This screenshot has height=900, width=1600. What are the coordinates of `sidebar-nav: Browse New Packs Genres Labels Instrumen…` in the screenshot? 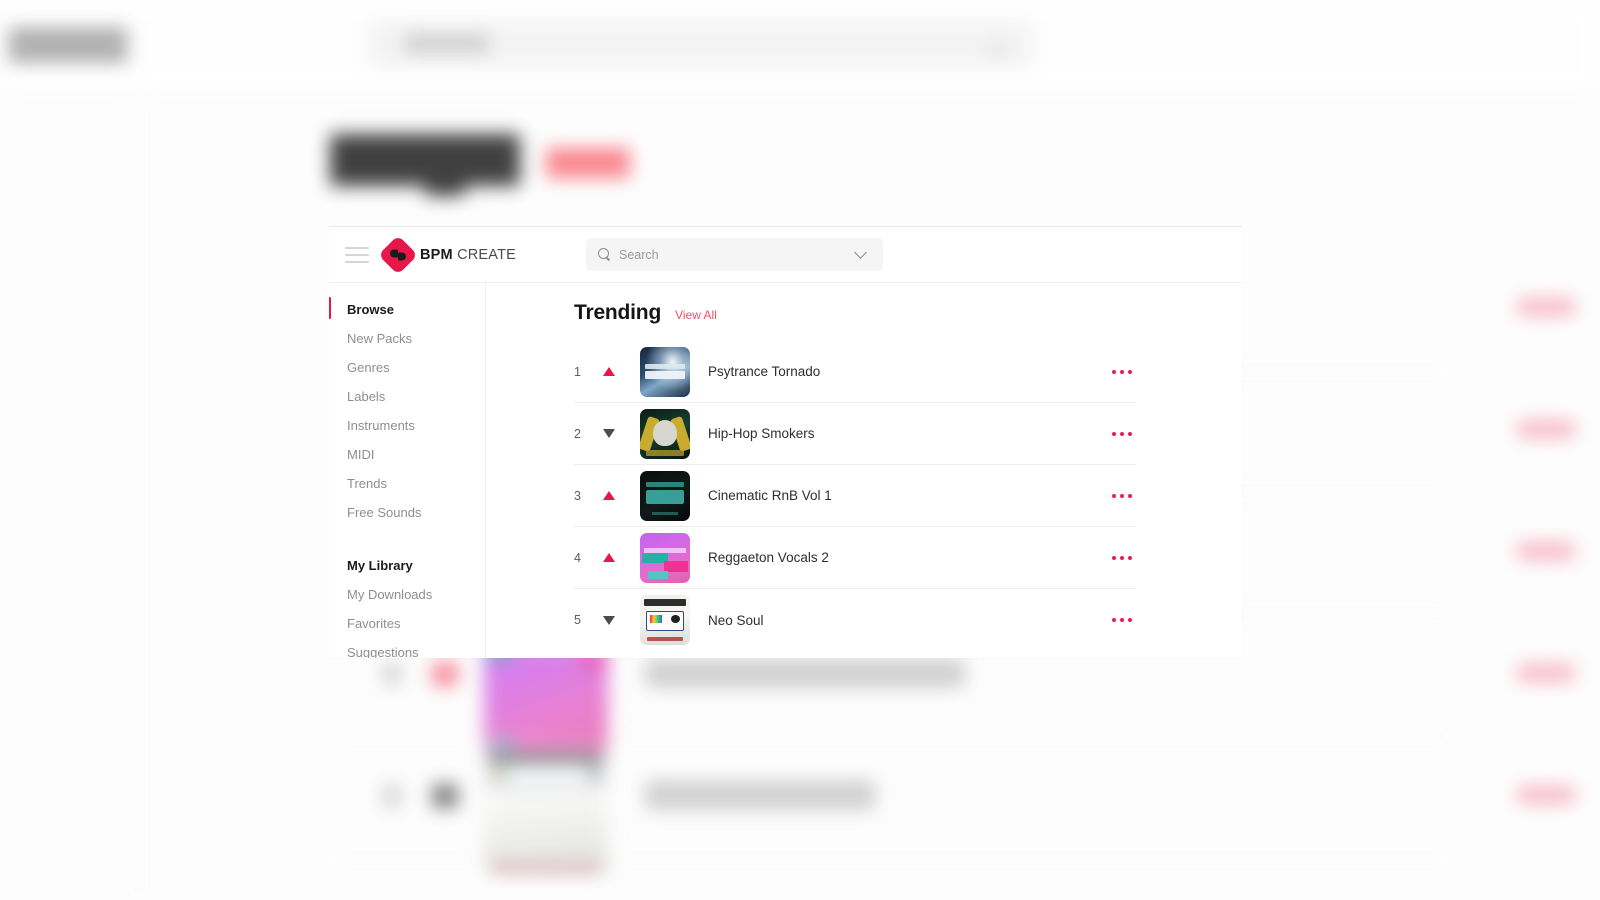 It's located at (407, 470).